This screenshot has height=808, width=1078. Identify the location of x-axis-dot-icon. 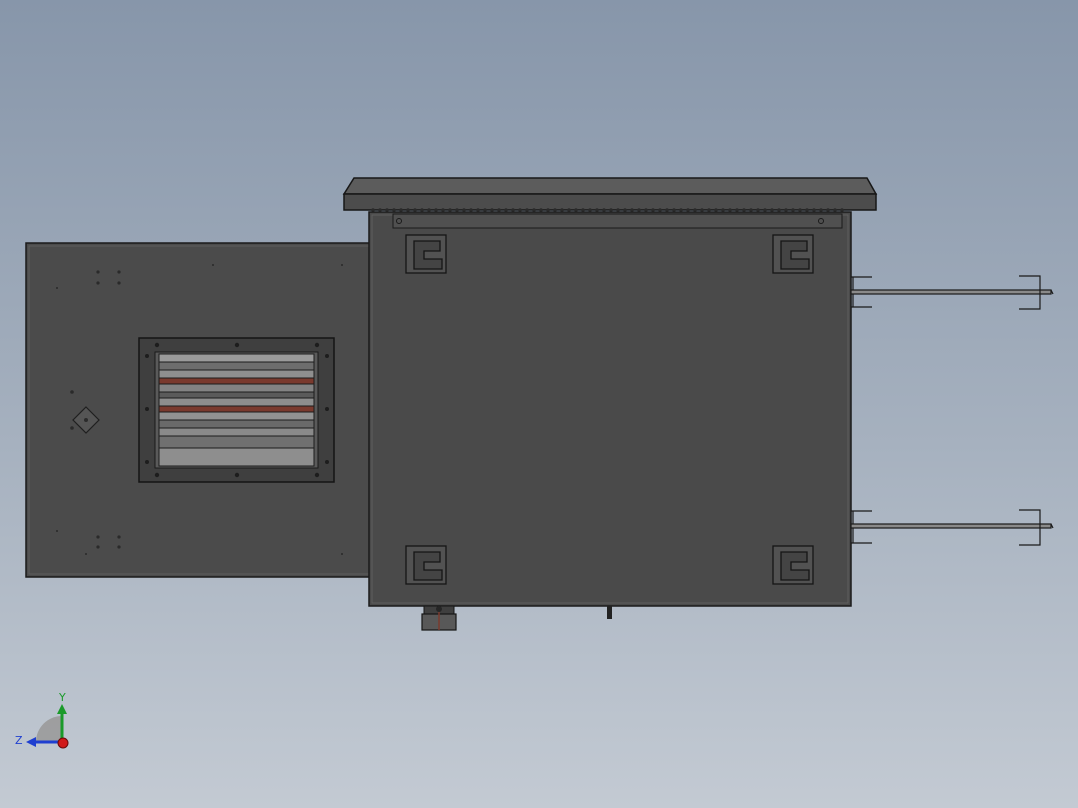
(63, 743).